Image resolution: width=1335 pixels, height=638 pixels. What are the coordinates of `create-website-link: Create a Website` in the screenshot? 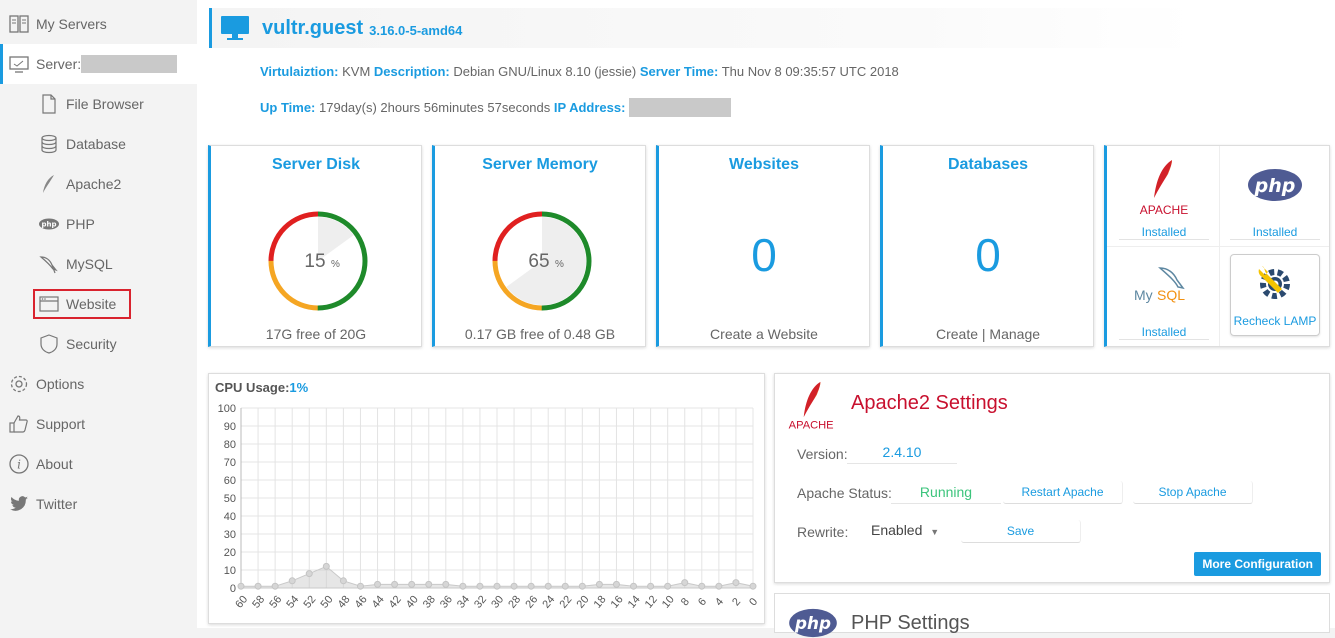 It's located at (764, 334).